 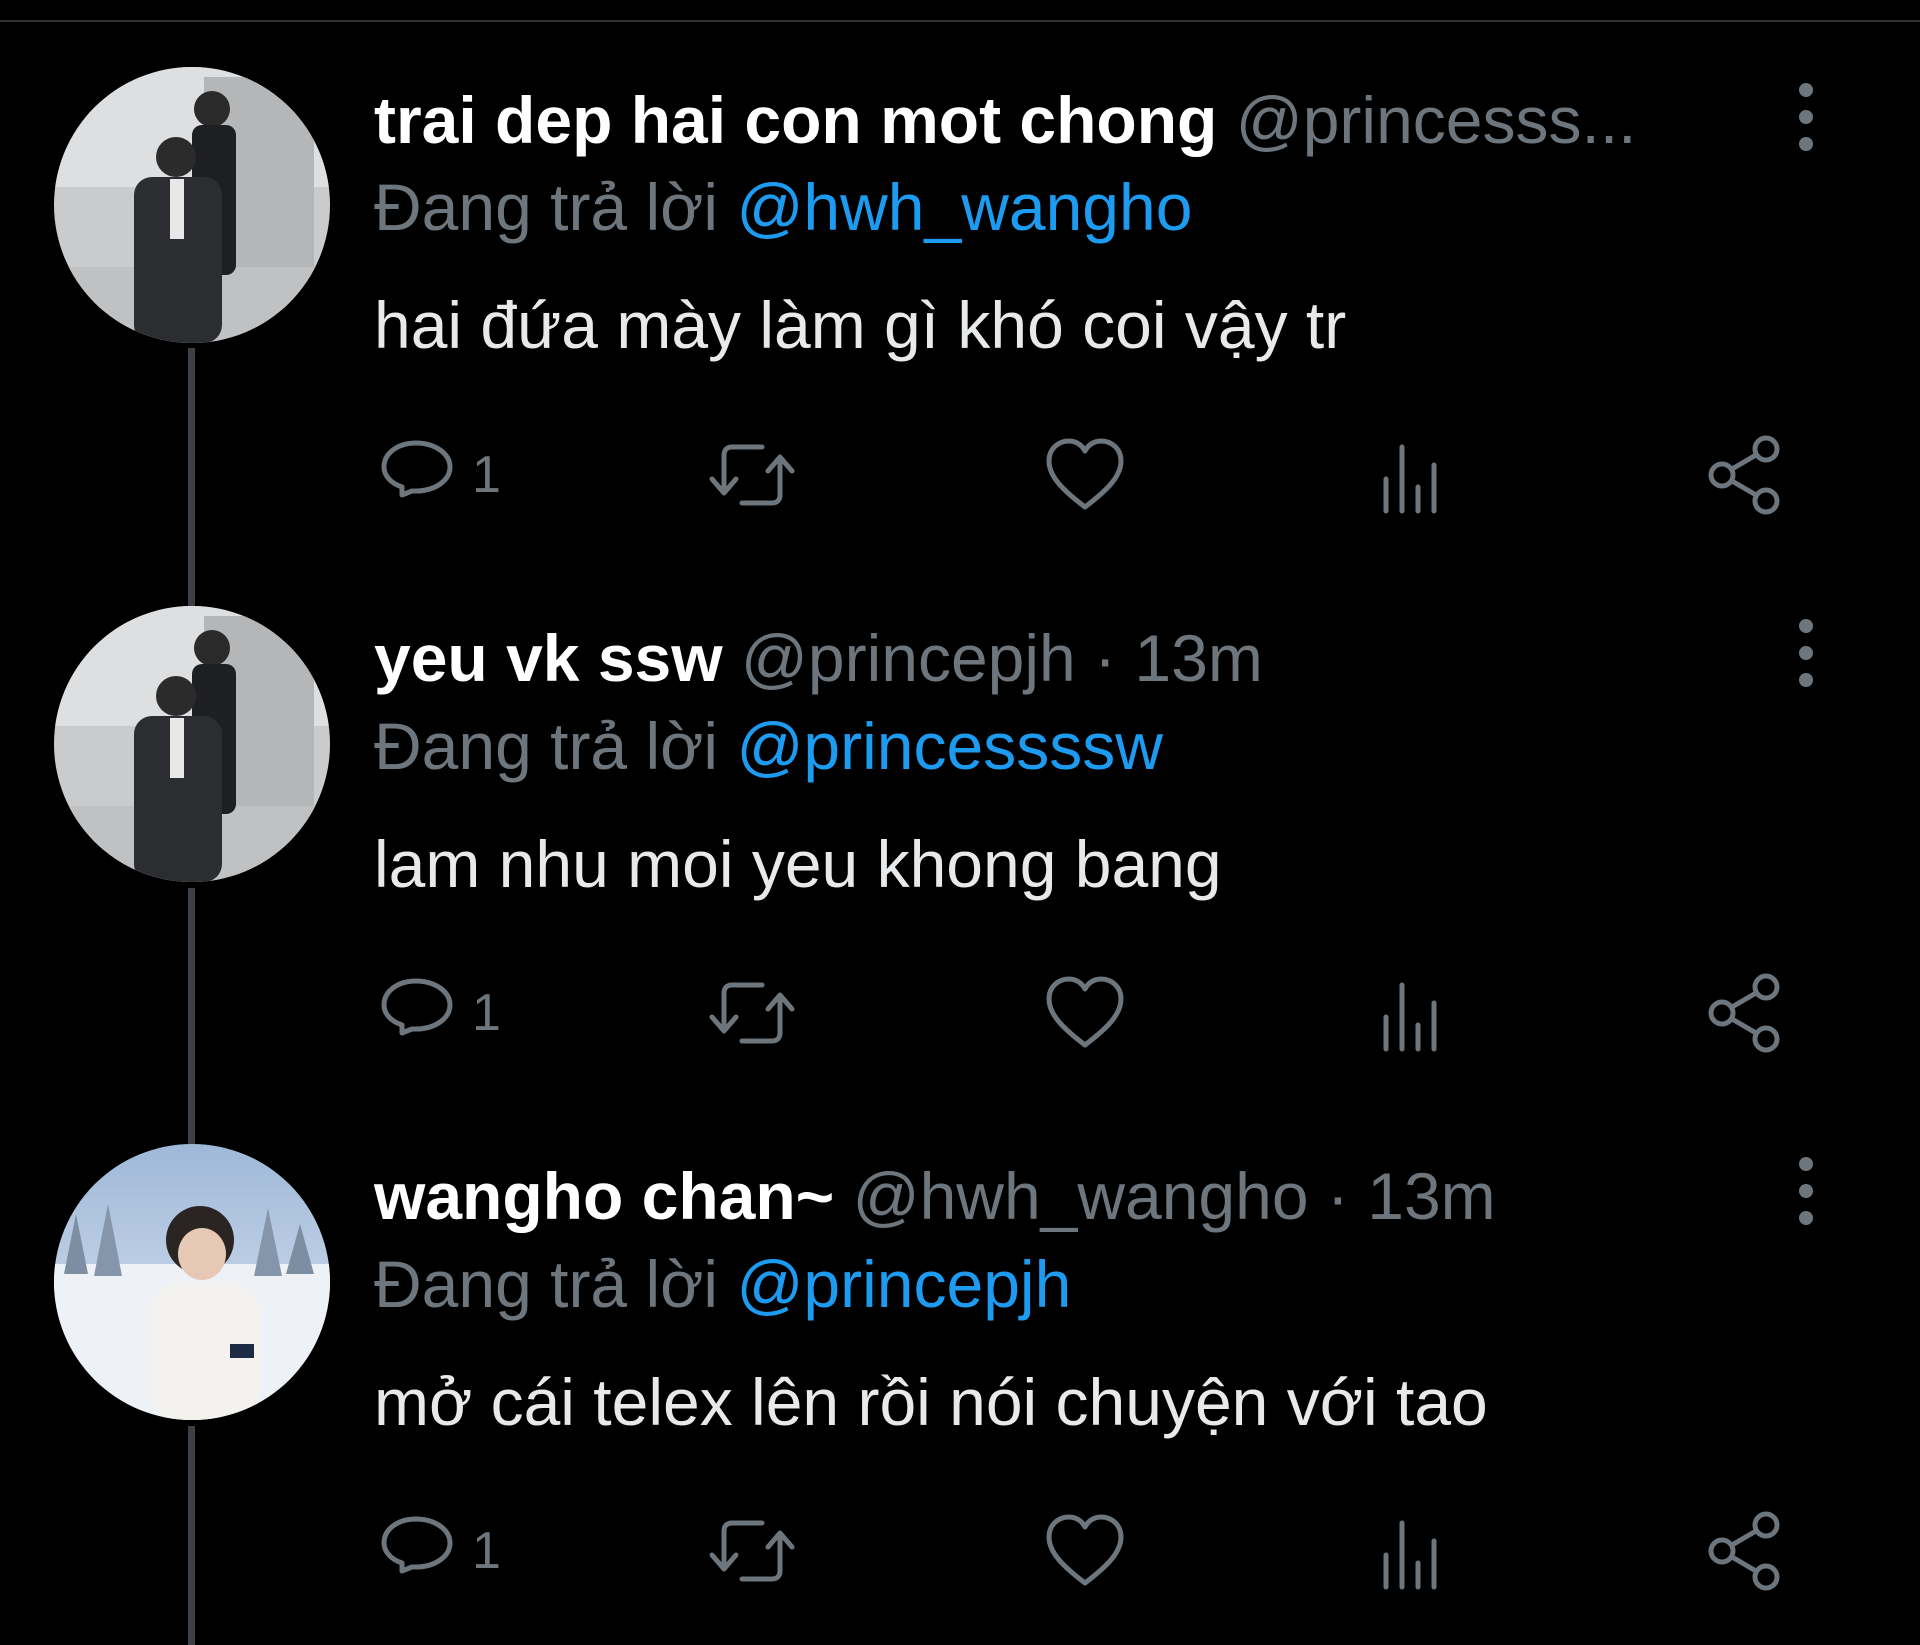 I want to click on mention-link: @hwh_wangho, so click(x=964, y=207).